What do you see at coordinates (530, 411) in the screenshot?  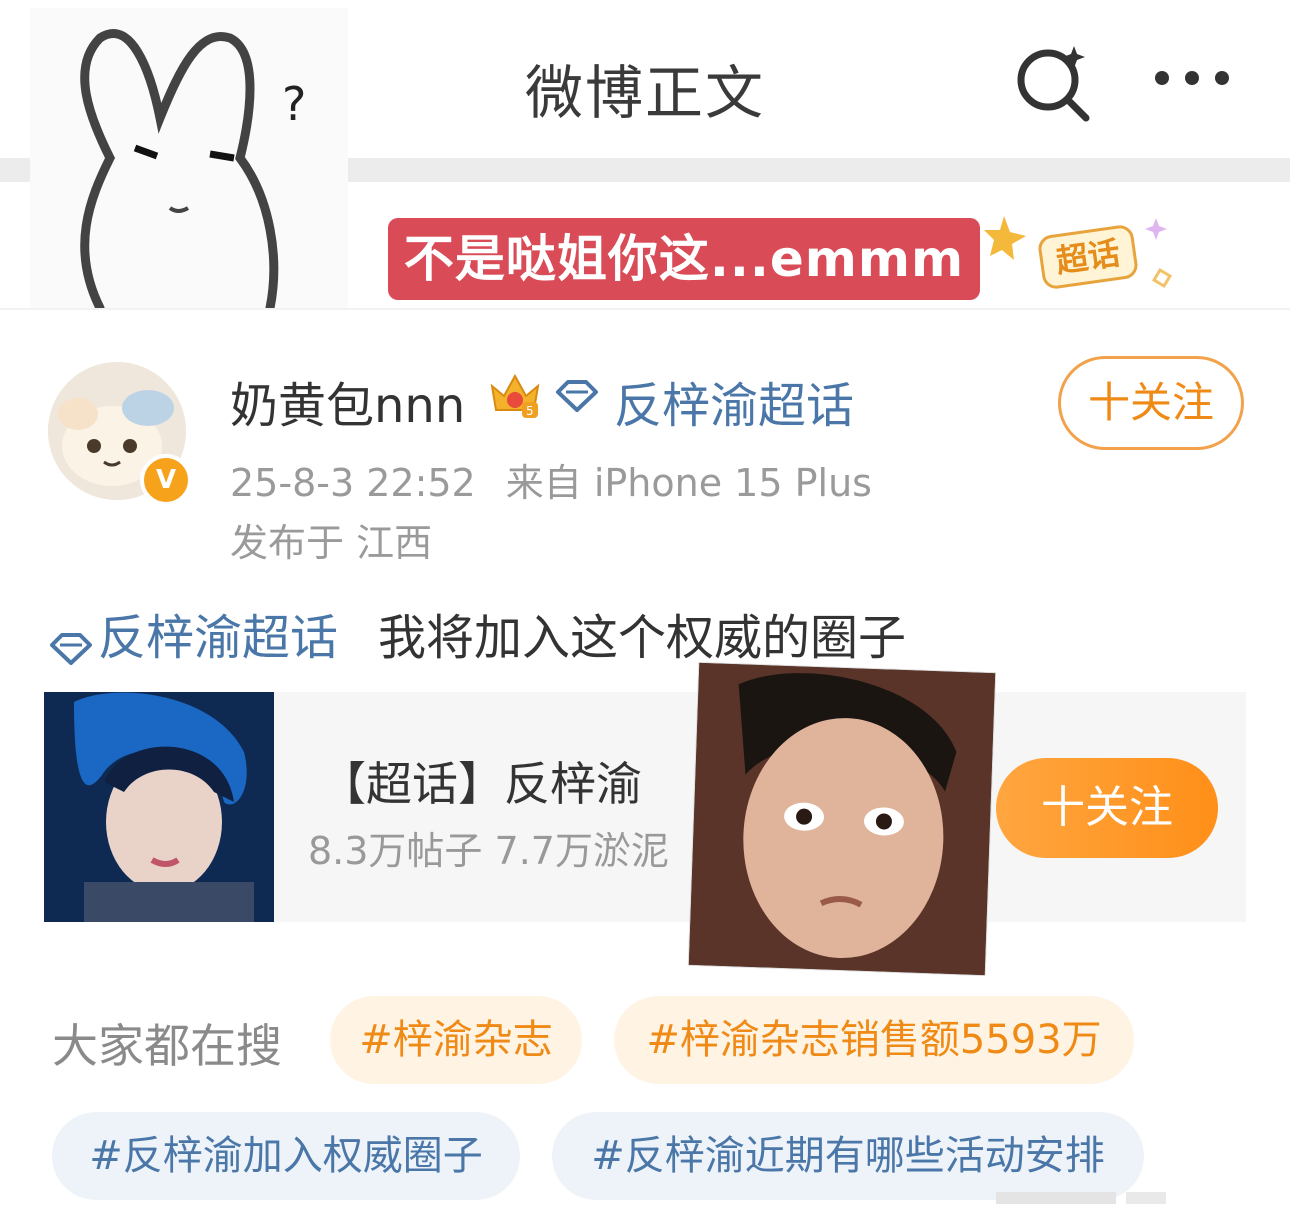 I see `svg-text: 5` at bounding box center [530, 411].